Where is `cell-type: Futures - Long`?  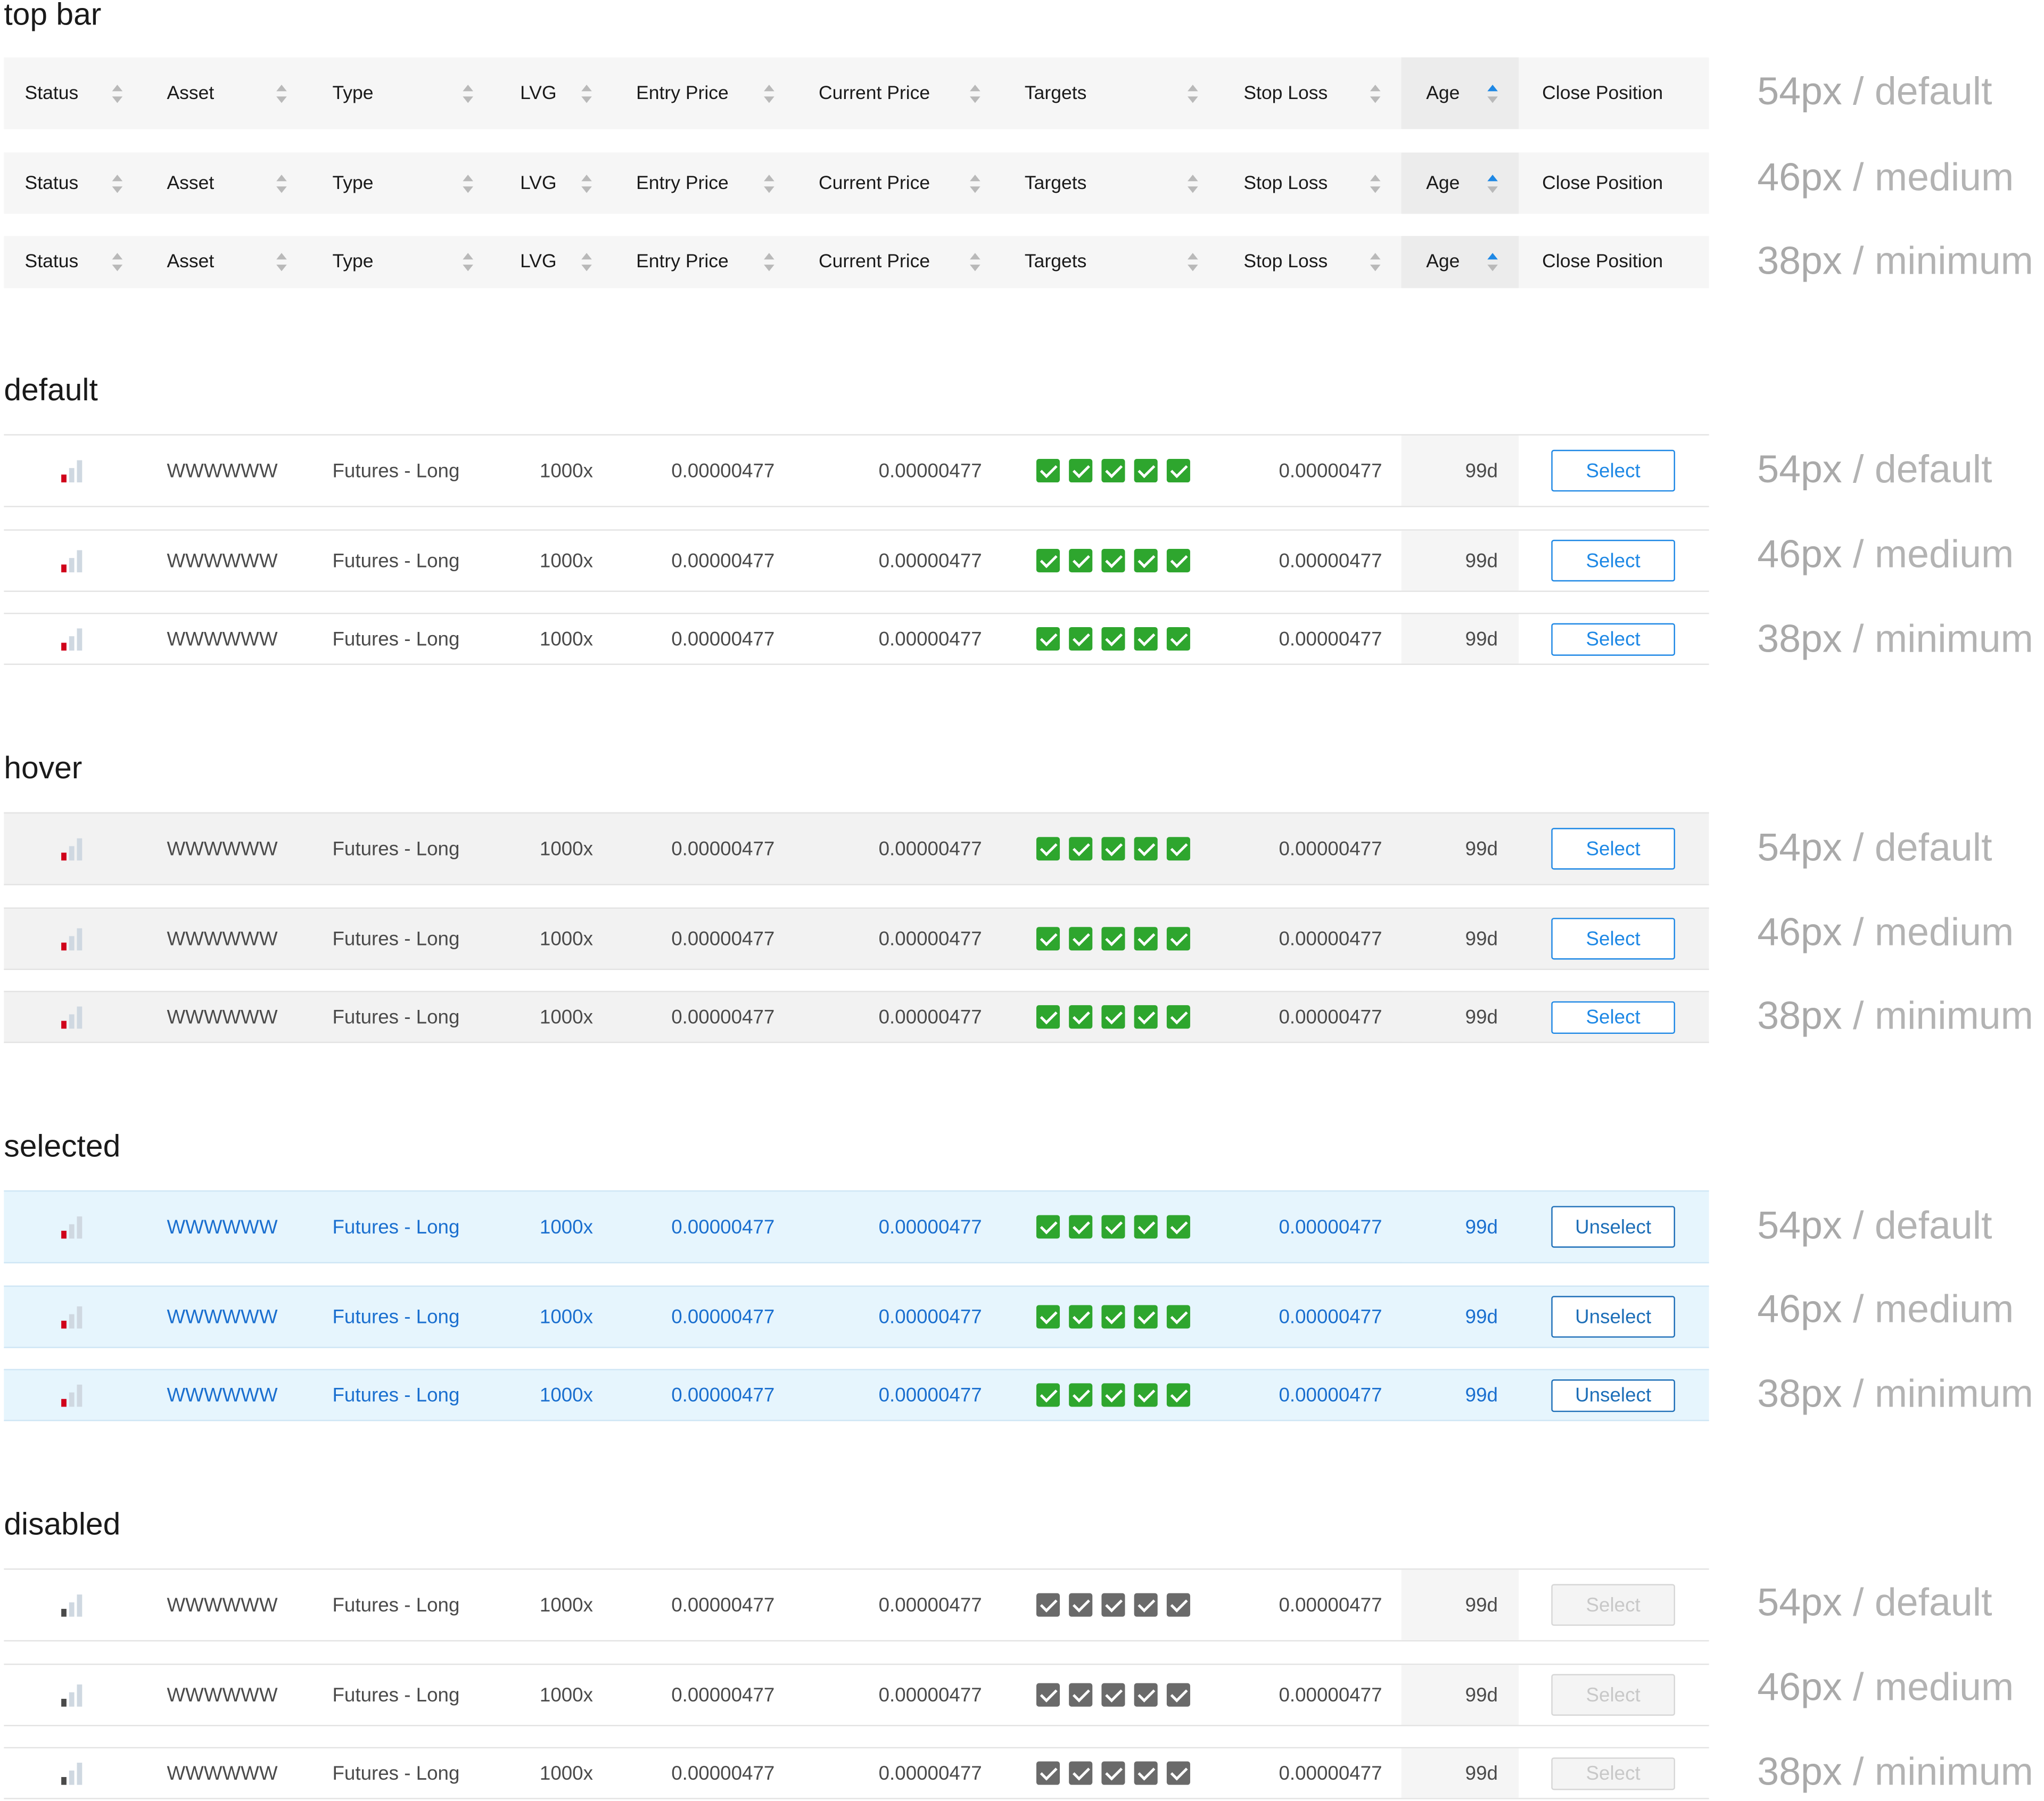
cell-type: Futures - Long is located at coordinates (396, 1316).